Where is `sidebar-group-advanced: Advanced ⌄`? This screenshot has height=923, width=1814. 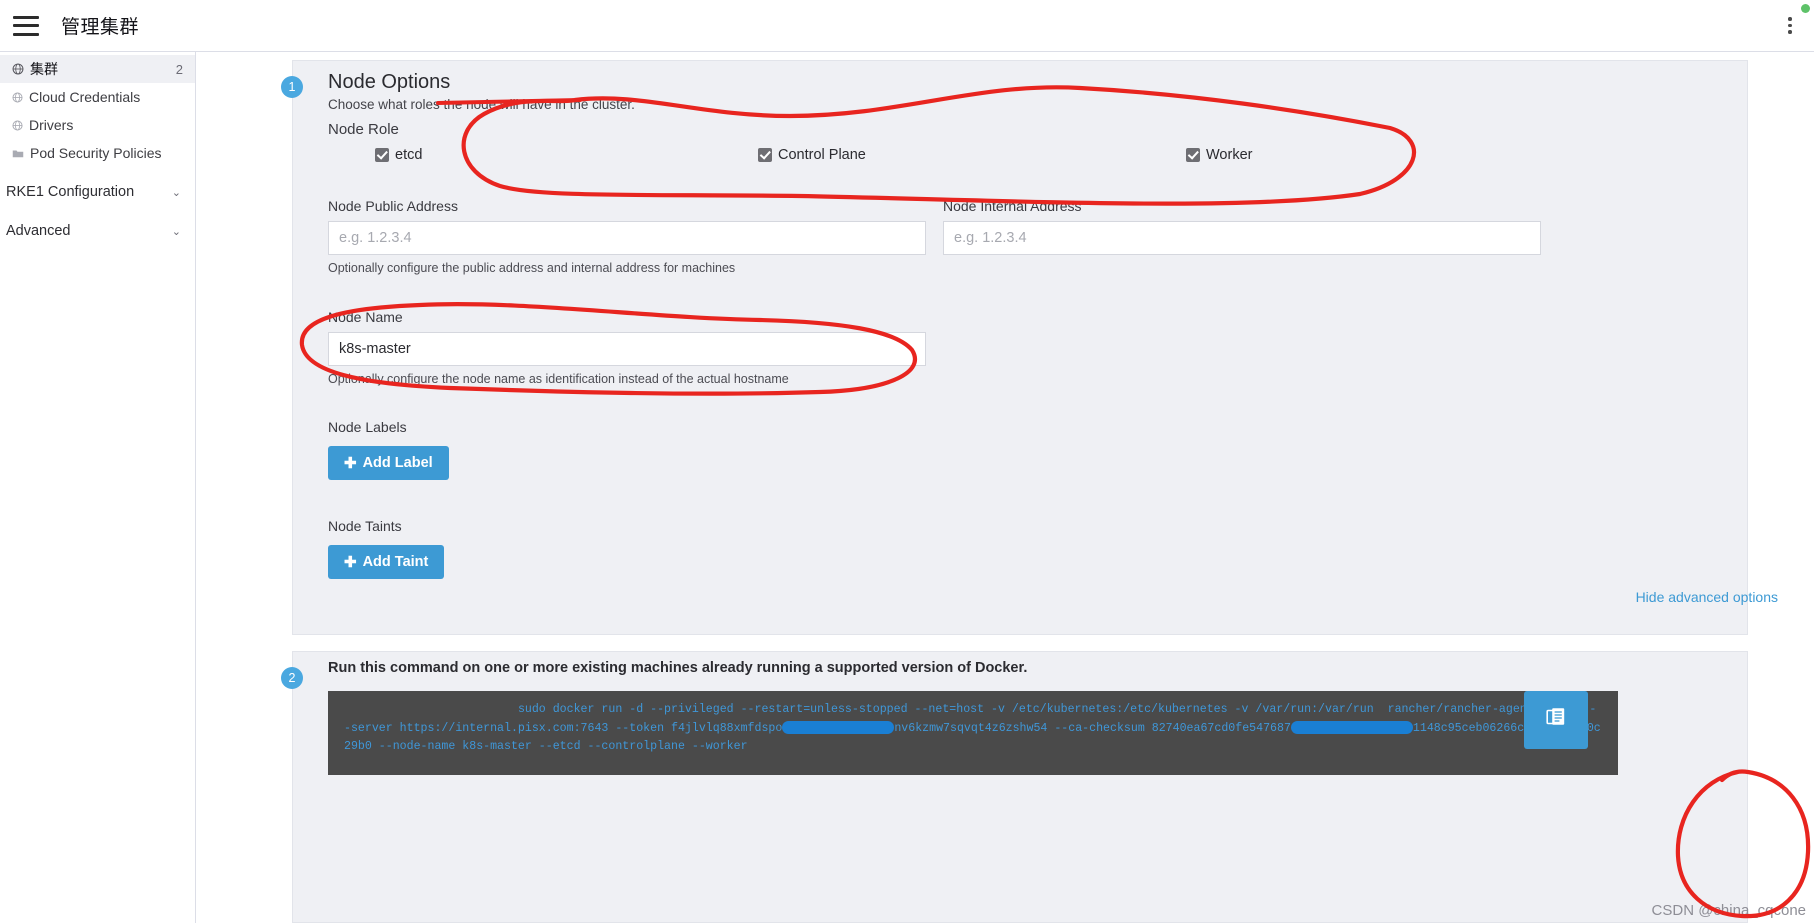 sidebar-group-advanced: Advanced ⌄ is located at coordinates (97, 231).